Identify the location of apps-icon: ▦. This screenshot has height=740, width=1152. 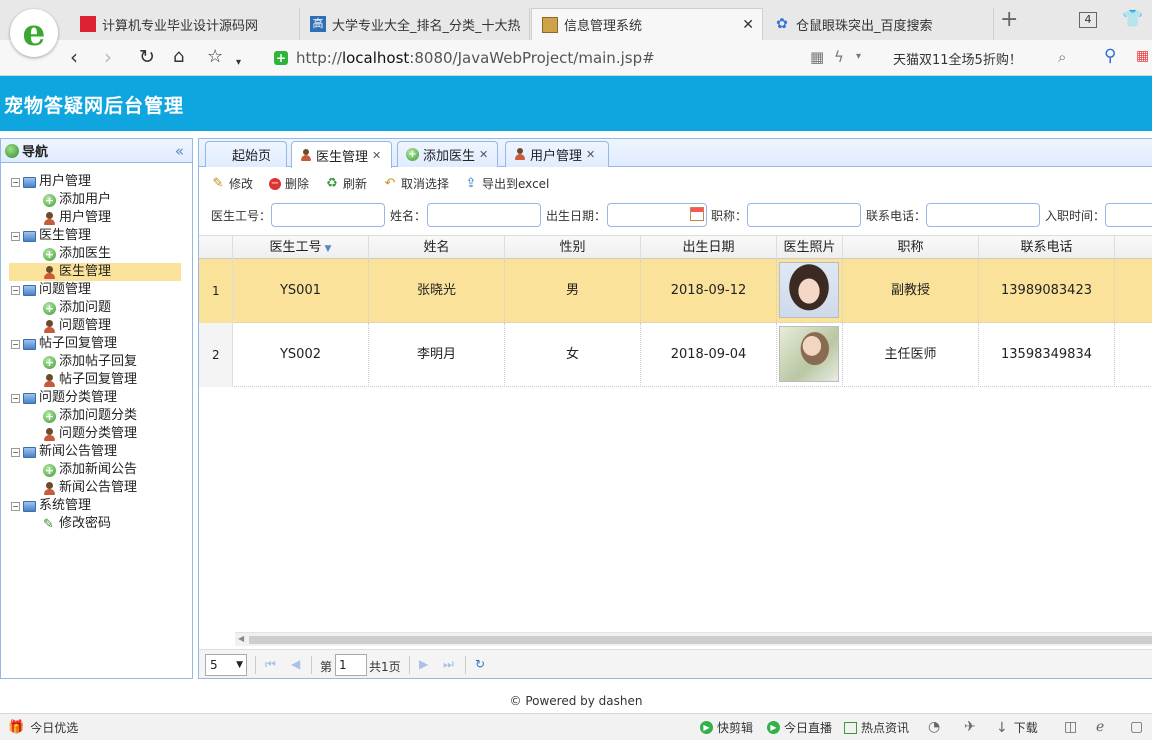
(1142, 56).